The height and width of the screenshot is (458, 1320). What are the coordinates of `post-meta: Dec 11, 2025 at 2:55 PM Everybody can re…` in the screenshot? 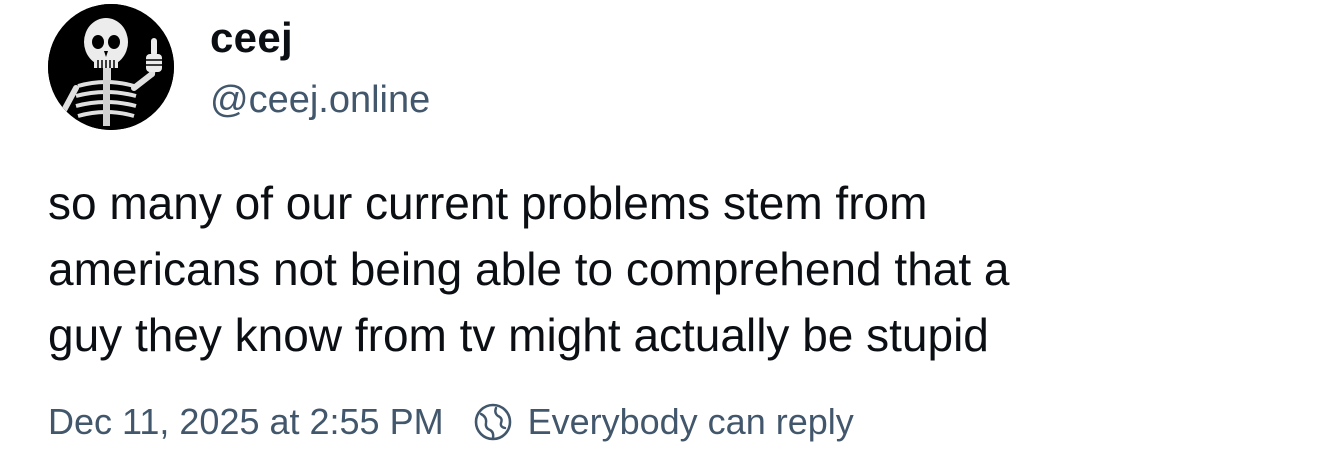 It's located at (451, 422).